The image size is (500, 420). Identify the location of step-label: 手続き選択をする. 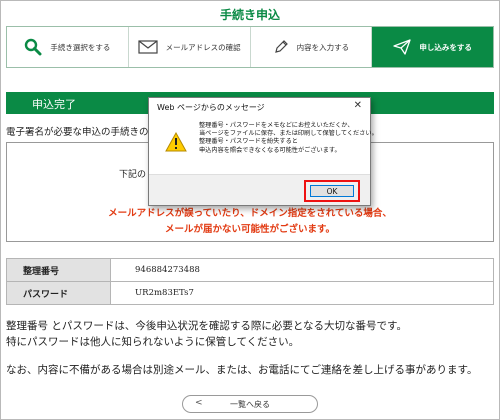
(80, 47).